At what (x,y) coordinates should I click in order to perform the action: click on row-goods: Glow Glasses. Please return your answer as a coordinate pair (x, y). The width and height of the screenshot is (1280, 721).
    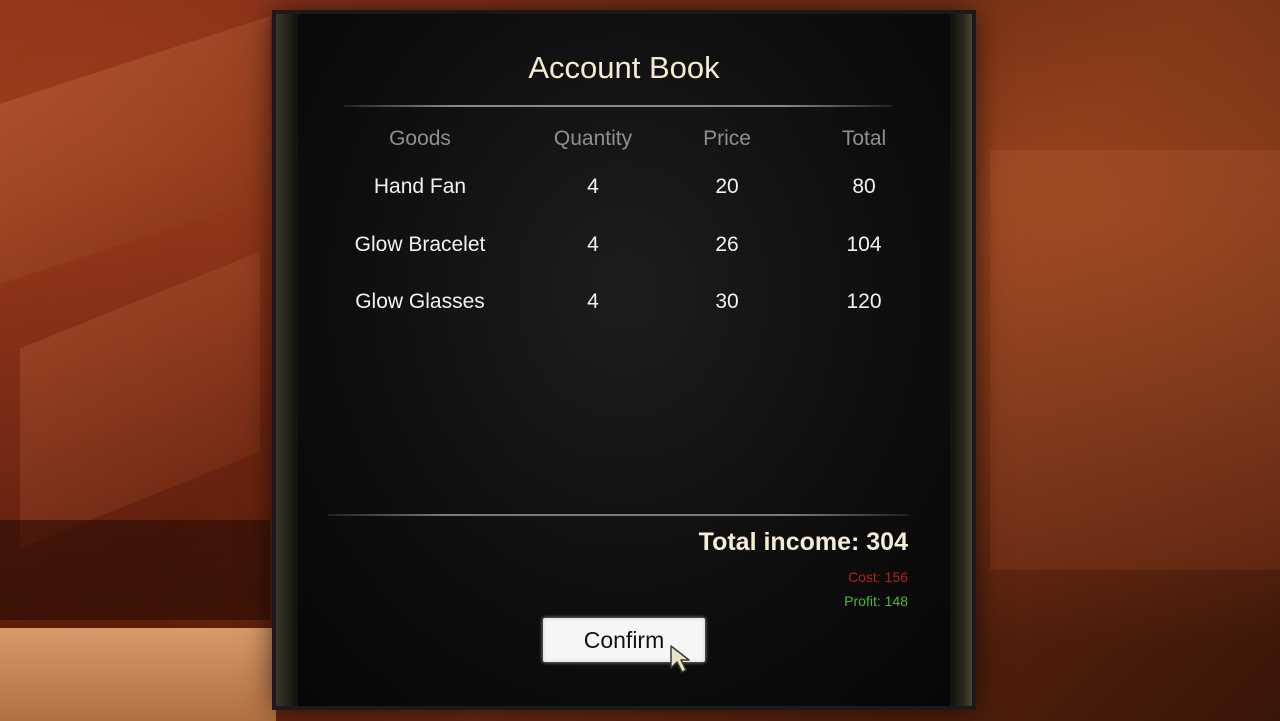
    Looking at the image, I should click on (420, 301).